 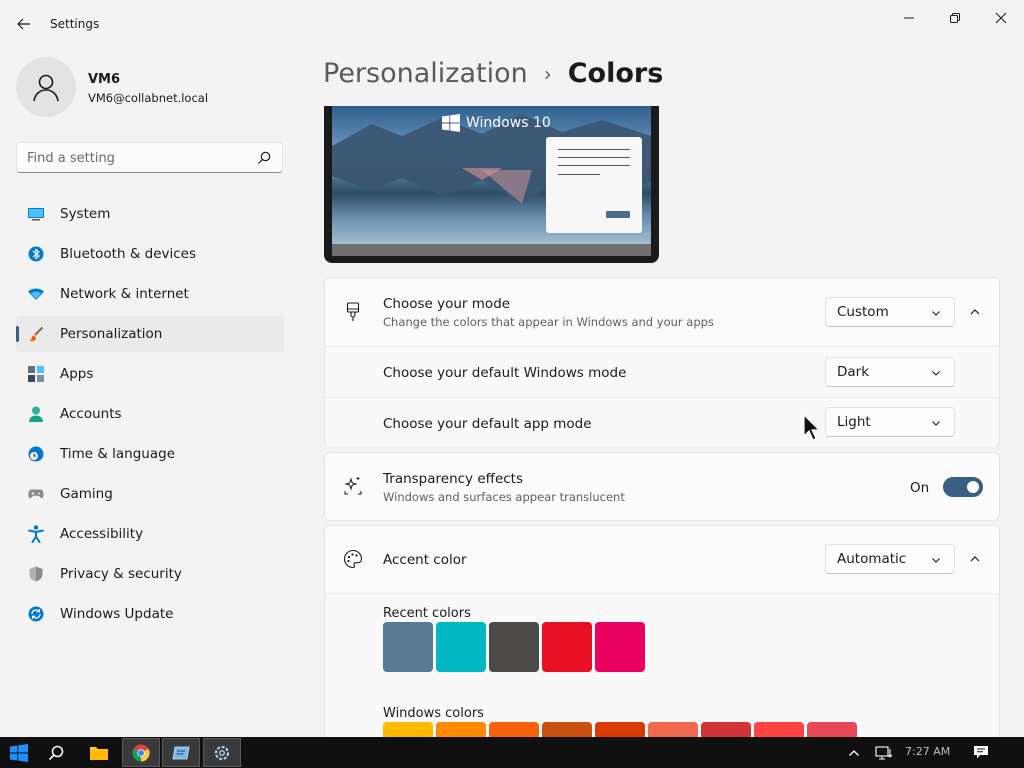 What do you see at coordinates (890, 422) in the screenshot?
I see `app-mode-dropdown: Light` at bounding box center [890, 422].